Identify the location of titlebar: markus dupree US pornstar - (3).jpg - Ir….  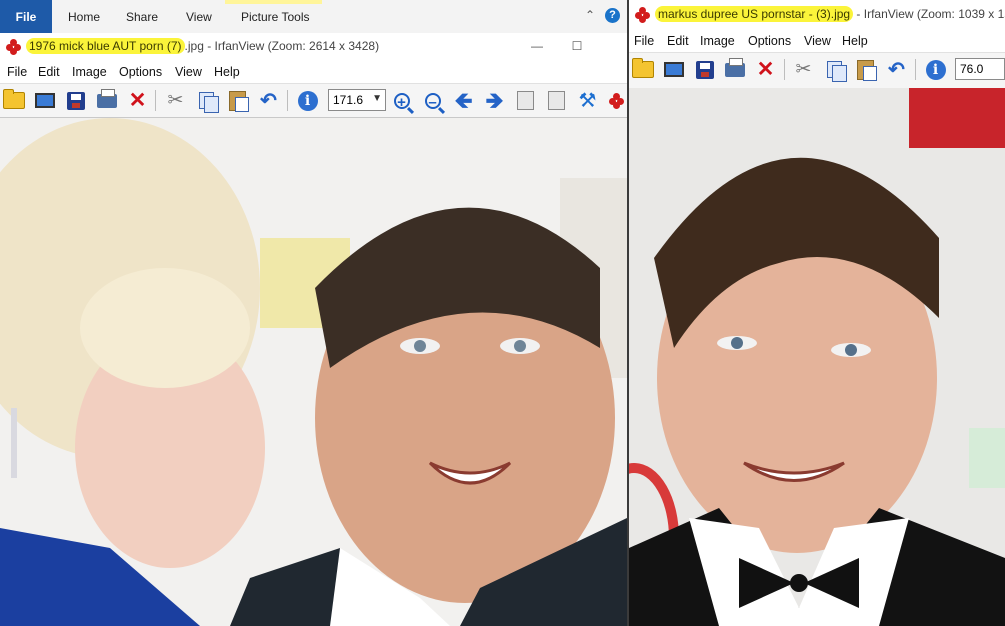
(817, 14).